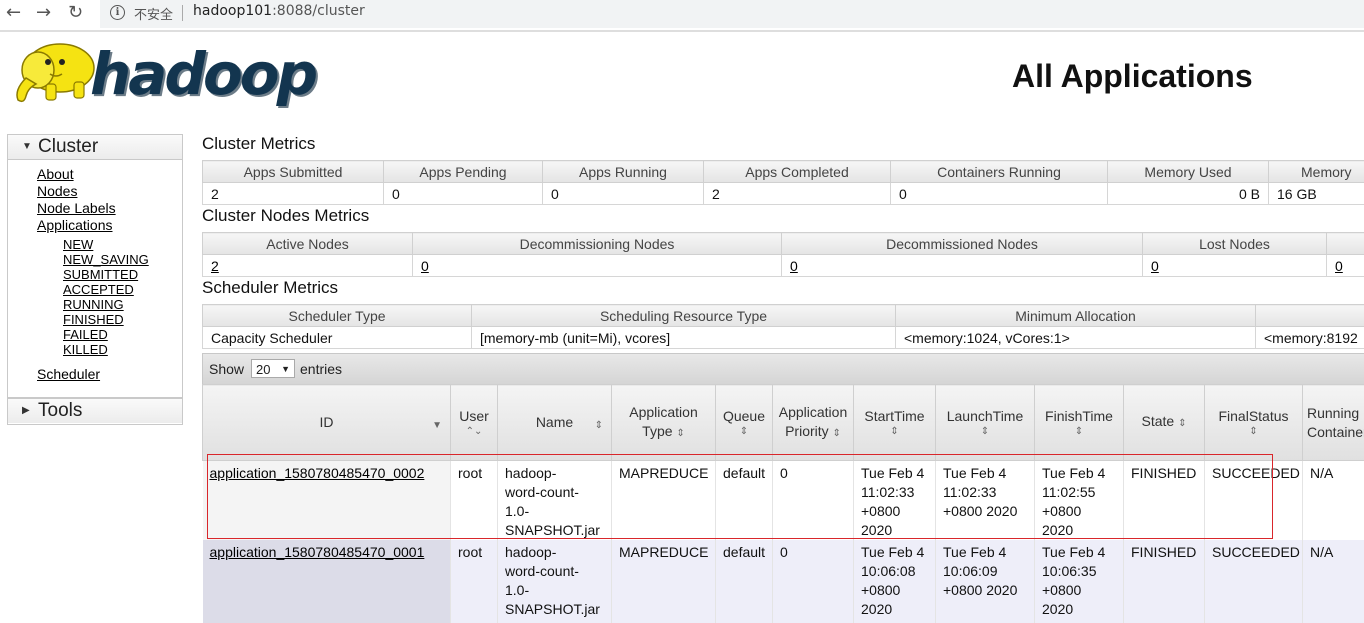 This screenshot has height=623, width=1364. What do you see at coordinates (895, 423) in the screenshot?
I see `column-header-start-time: StartTime⇕` at bounding box center [895, 423].